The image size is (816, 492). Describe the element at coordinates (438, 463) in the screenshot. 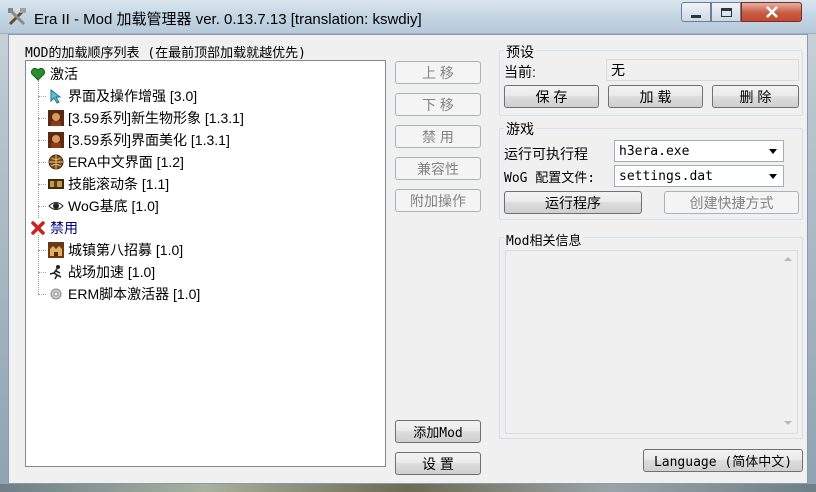

I see `settings-button: 设 置` at that location.